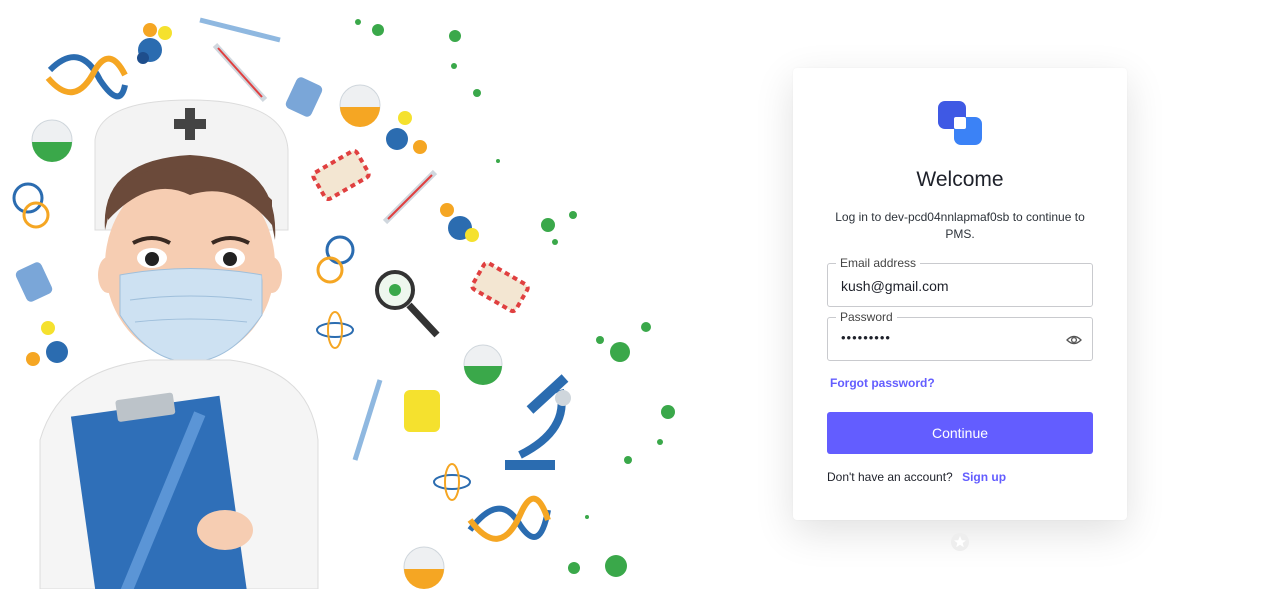 Image resolution: width=1280 pixels, height=589 pixels. What do you see at coordinates (878, 263) in the screenshot?
I see `email-label: Email address` at bounding box center [878, 263].